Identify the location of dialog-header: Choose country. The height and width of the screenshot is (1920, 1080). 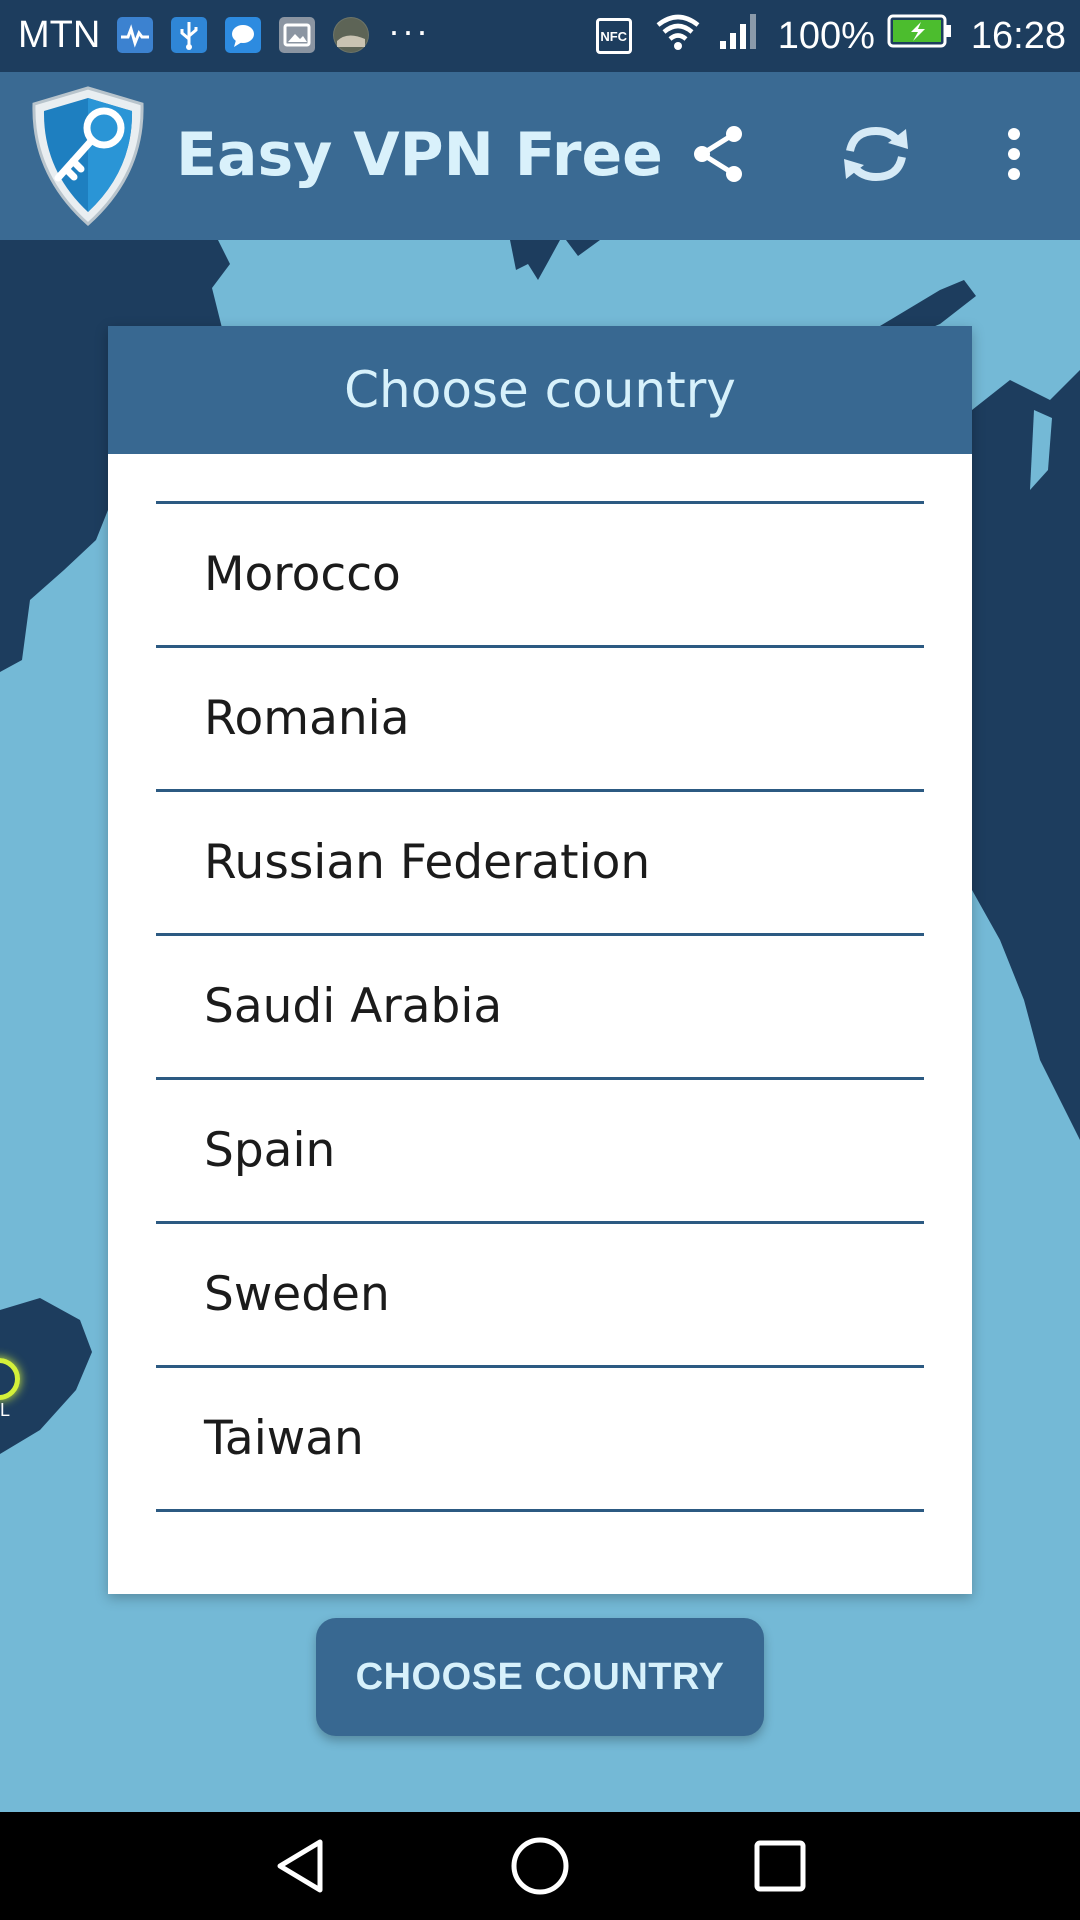
(540, 390).